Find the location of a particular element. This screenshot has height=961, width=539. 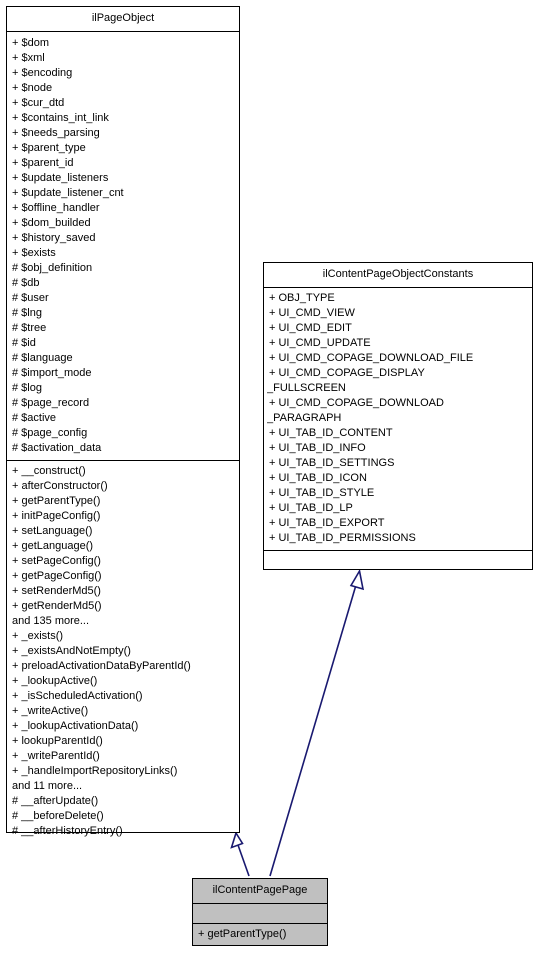

constant-item: + UI_CMD_VIEW is located at coordinates (312, 313).